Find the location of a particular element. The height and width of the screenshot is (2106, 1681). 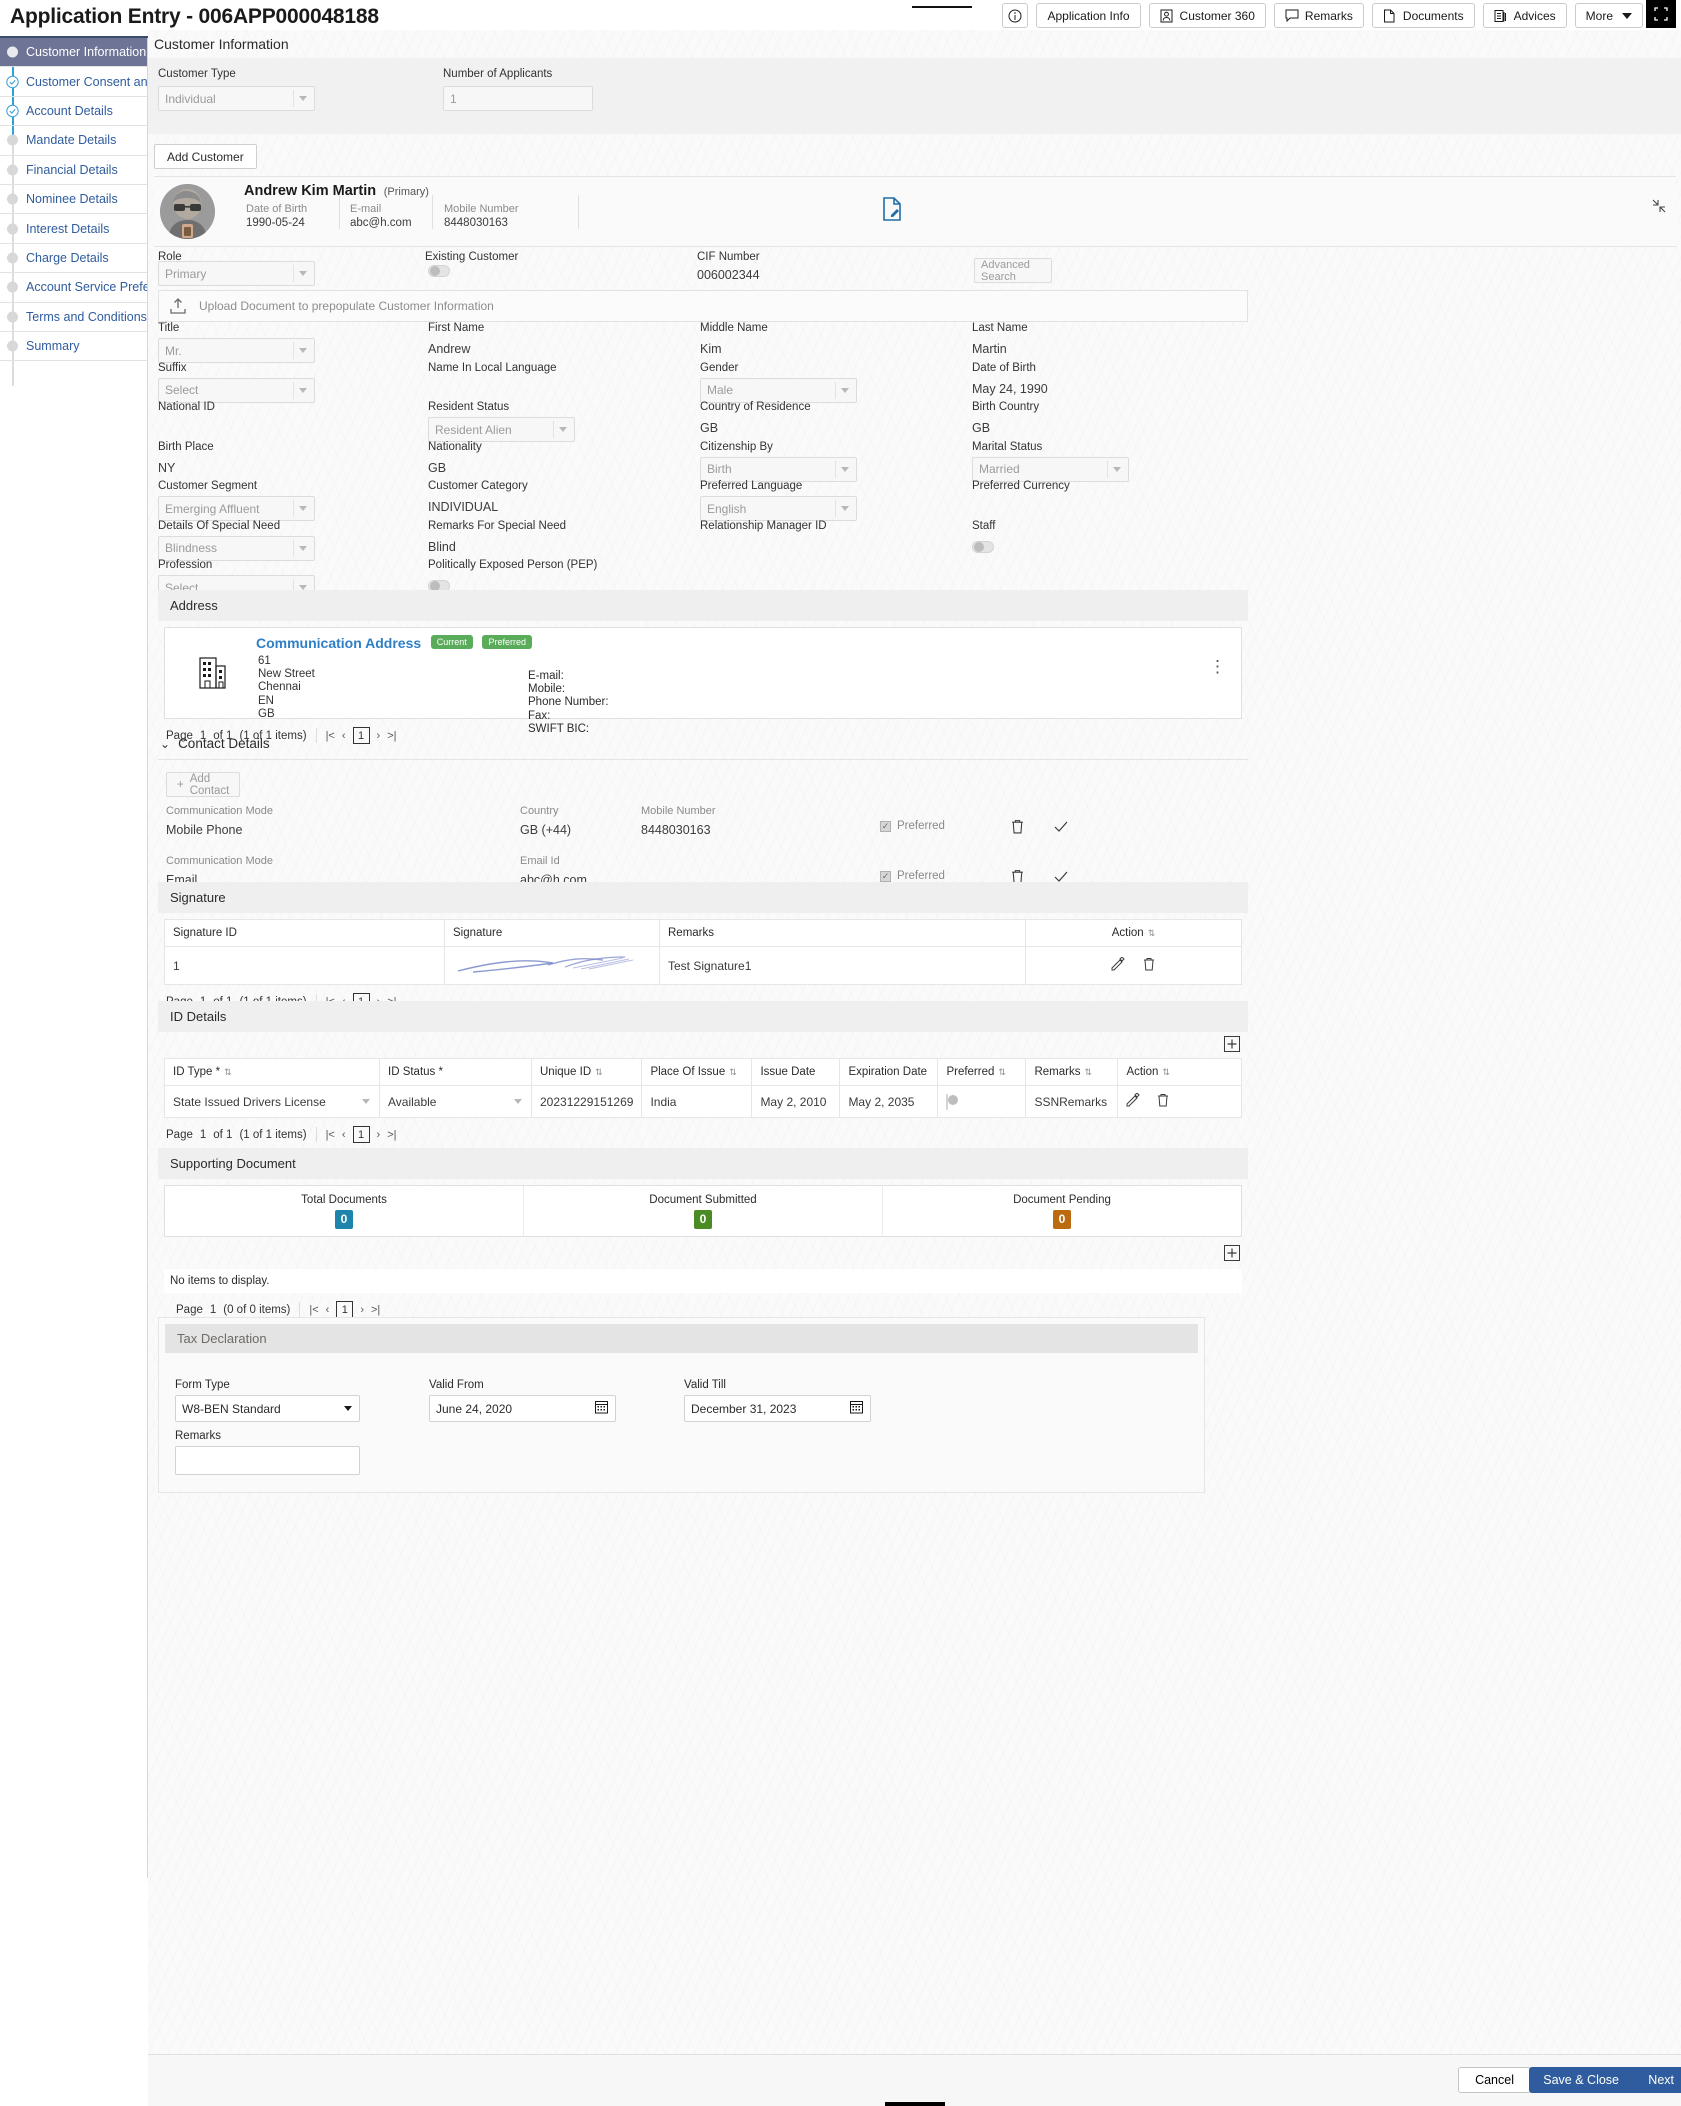

field-toggle is located at coordinates (983, 546).